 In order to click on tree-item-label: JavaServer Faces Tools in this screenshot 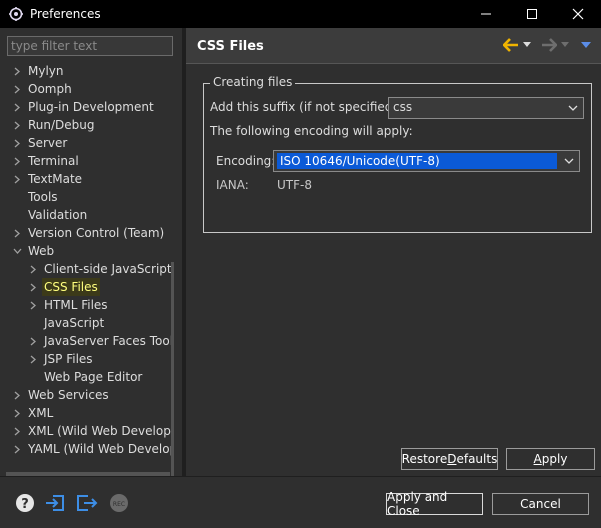, I will do `click(107, 341)`.